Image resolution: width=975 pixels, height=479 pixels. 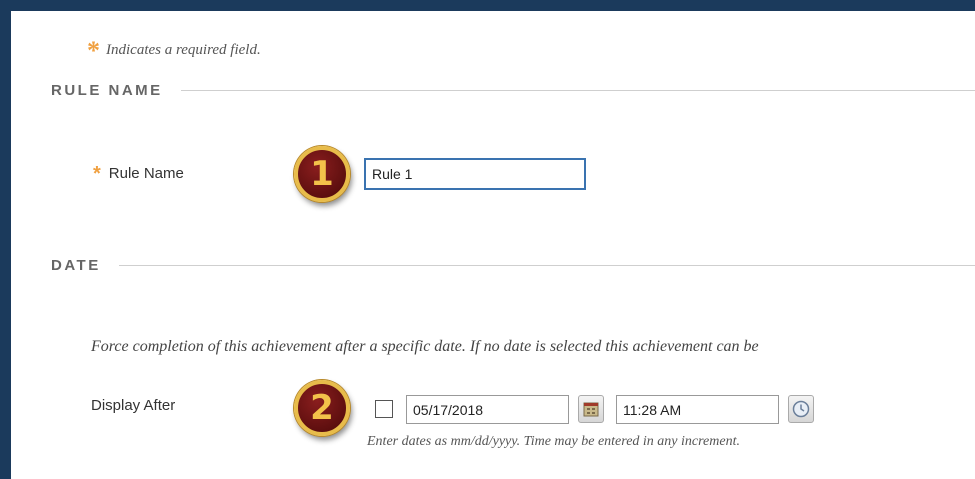 What do you see at coordinates (107, 90) in the screenshot?
I see `section-title: RULE NAME` at bounding box center [107, 90].